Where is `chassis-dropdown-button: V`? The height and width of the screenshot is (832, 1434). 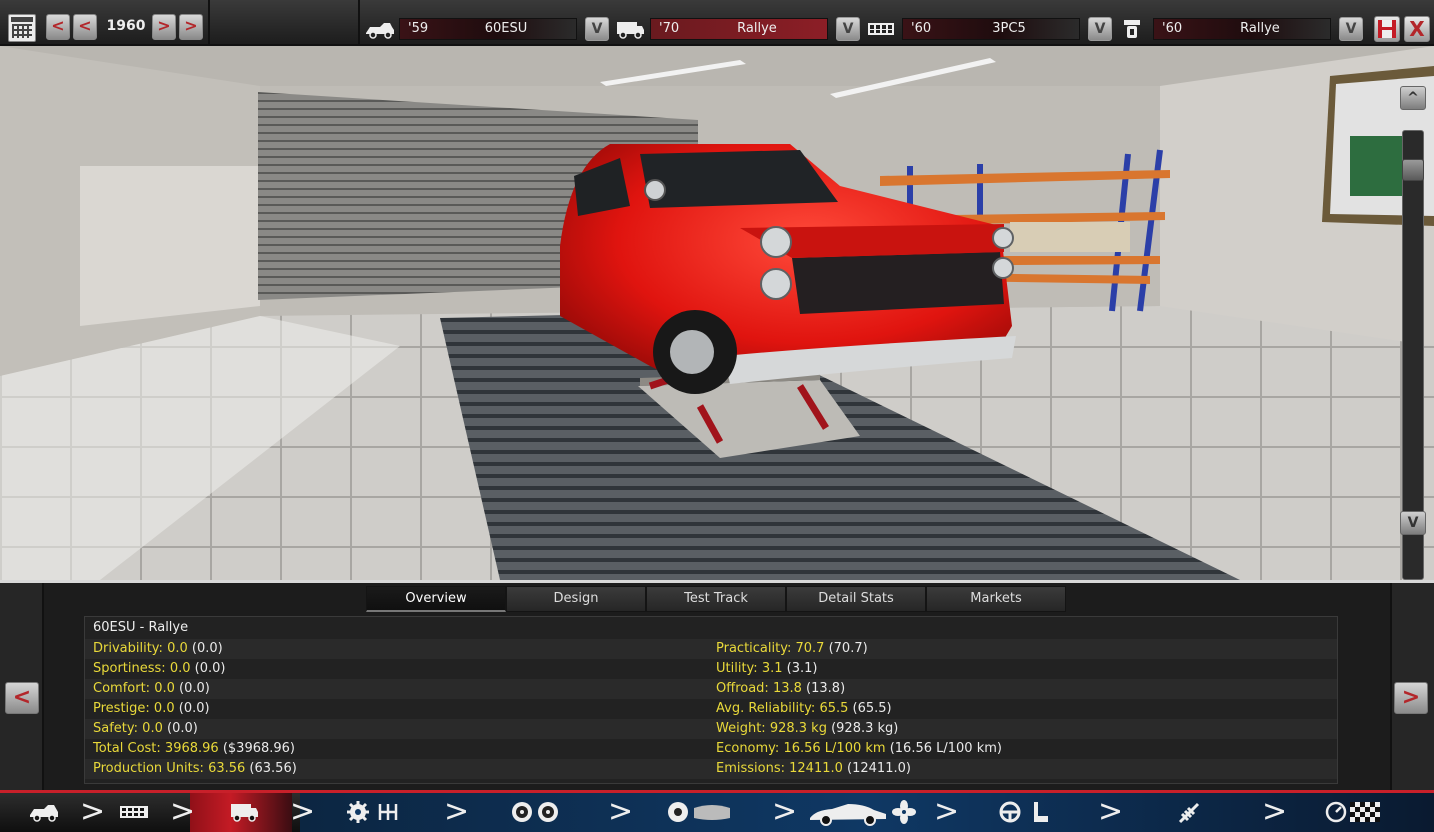
chassis-dropdown-button: V is located at coordinates (597, 29).